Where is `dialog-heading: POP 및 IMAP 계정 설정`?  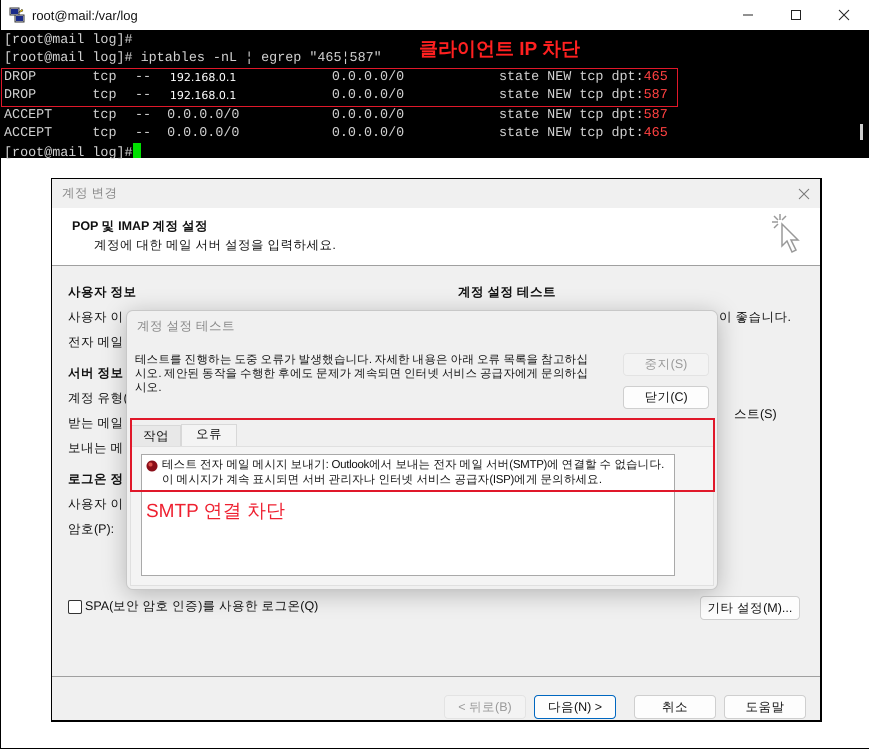
dialog-heading: POP 및 IMAP 계정 설정 is located at coordinates (141, 226).